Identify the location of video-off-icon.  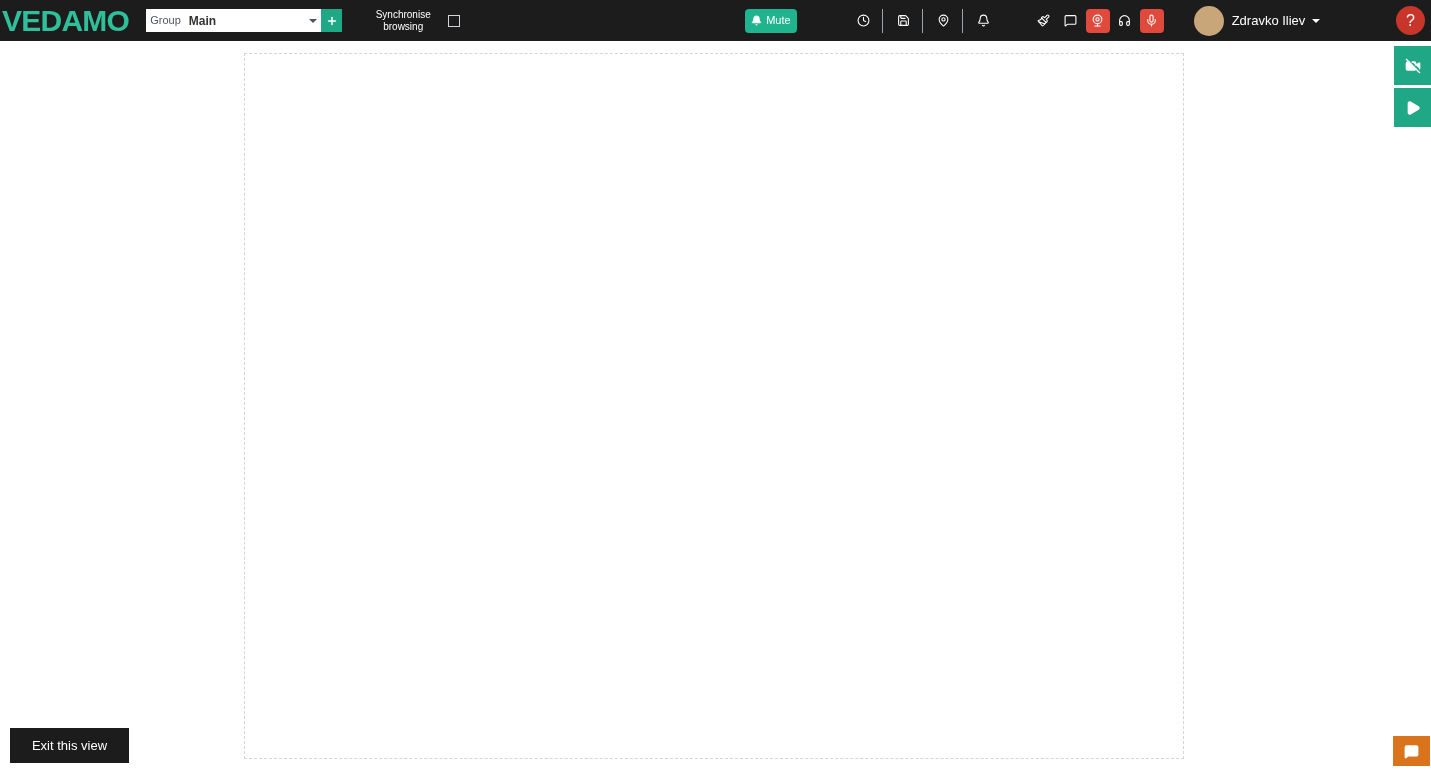
(1412, 65).